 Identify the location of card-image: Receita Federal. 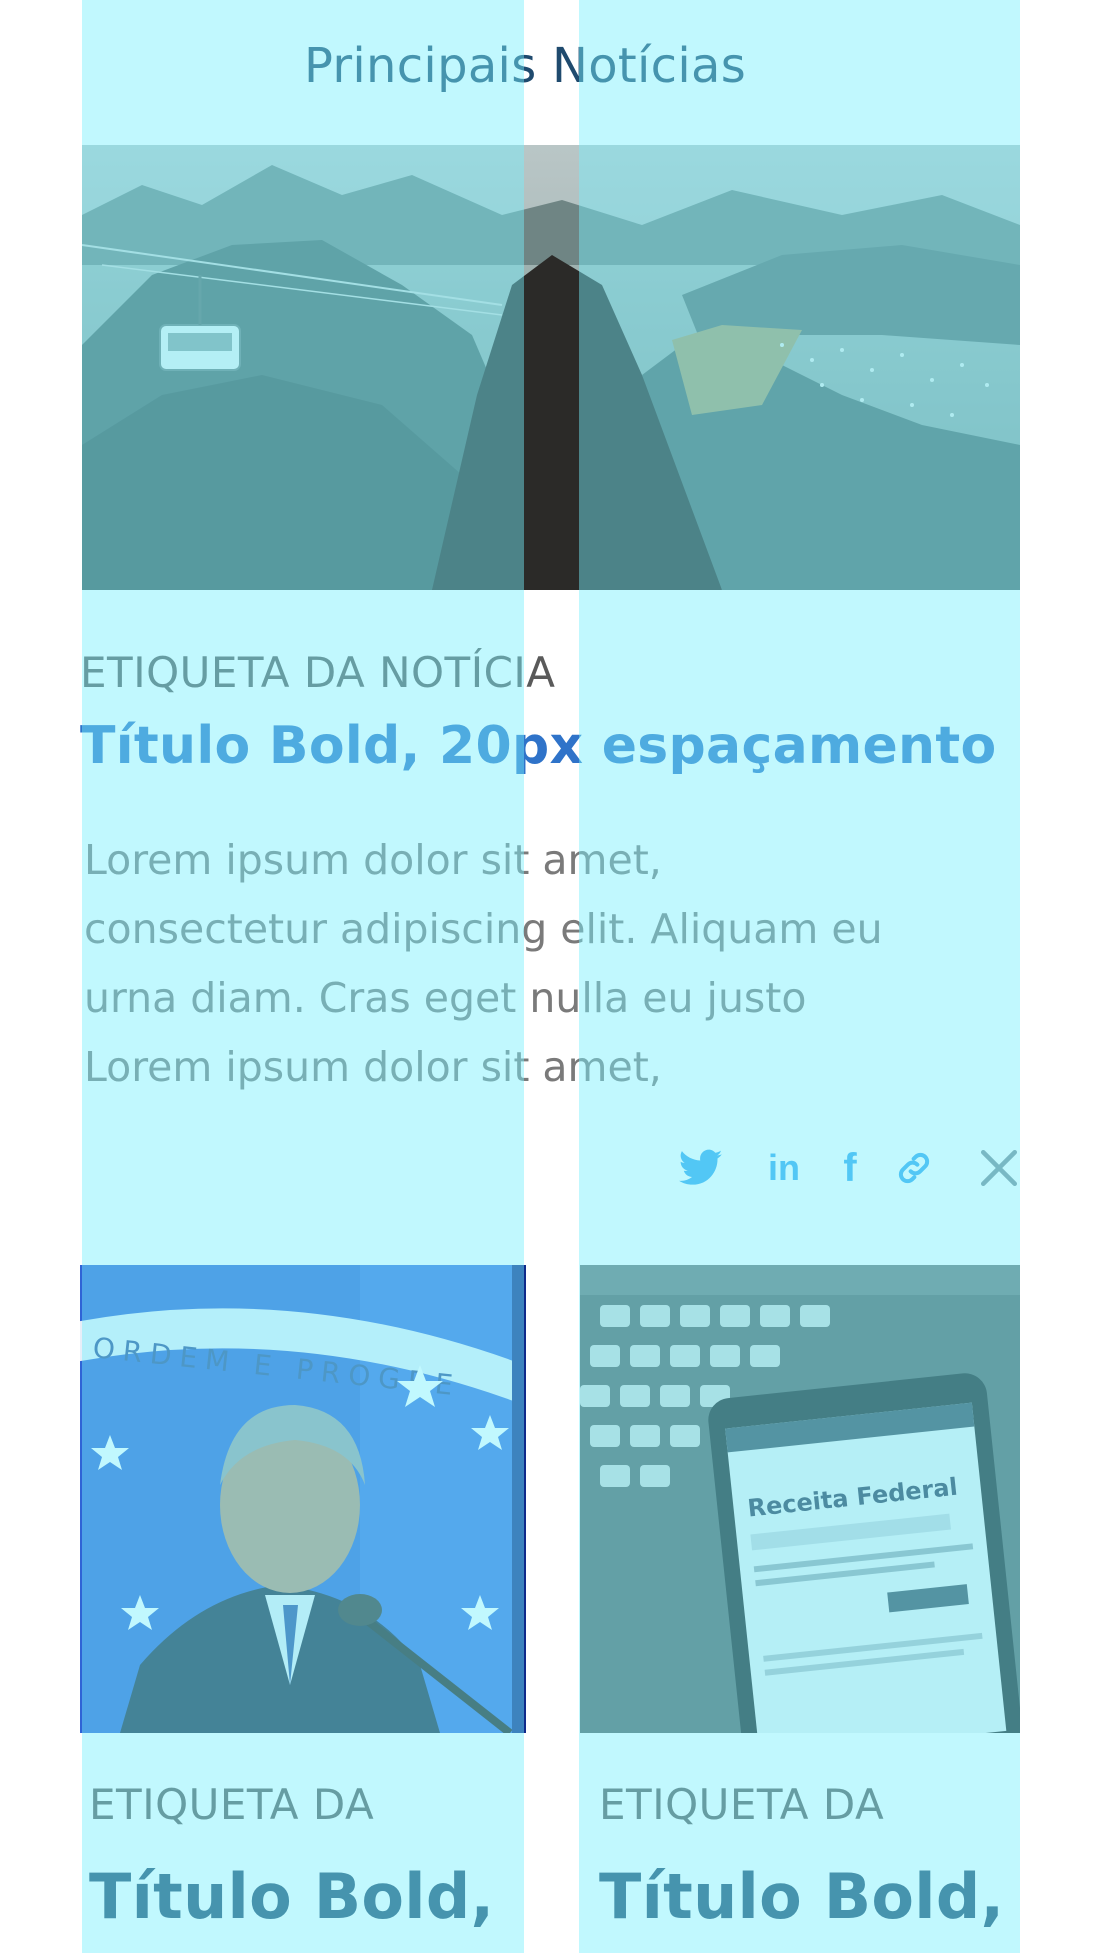
(800, 1499).